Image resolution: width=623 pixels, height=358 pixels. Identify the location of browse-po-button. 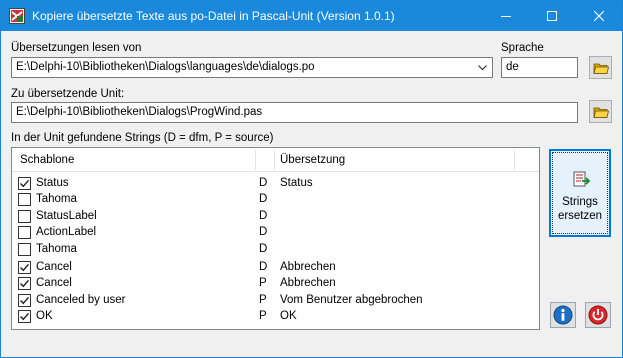
(600, 67).